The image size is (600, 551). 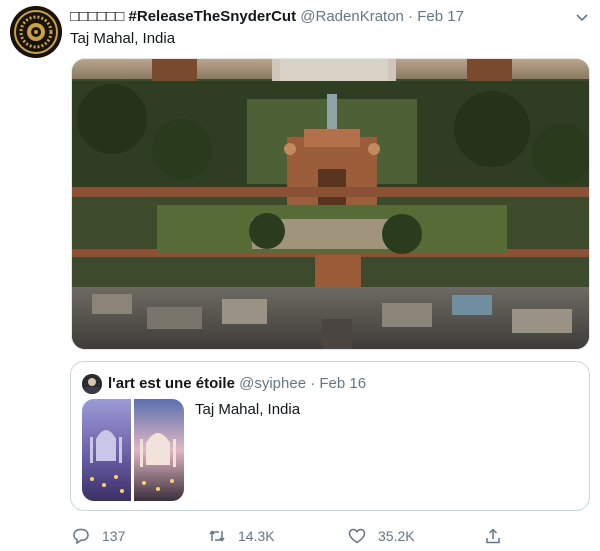 I want to click on reply-button: 137, so click(x=98, y=536).